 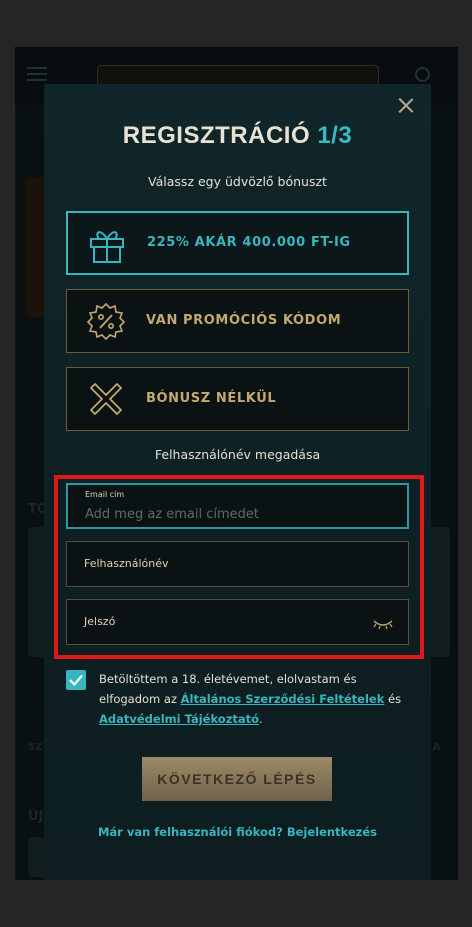 I want to click on bonus-label: VAN PROMÓCIÓS KÓDOM, so click(x=244, y=320).